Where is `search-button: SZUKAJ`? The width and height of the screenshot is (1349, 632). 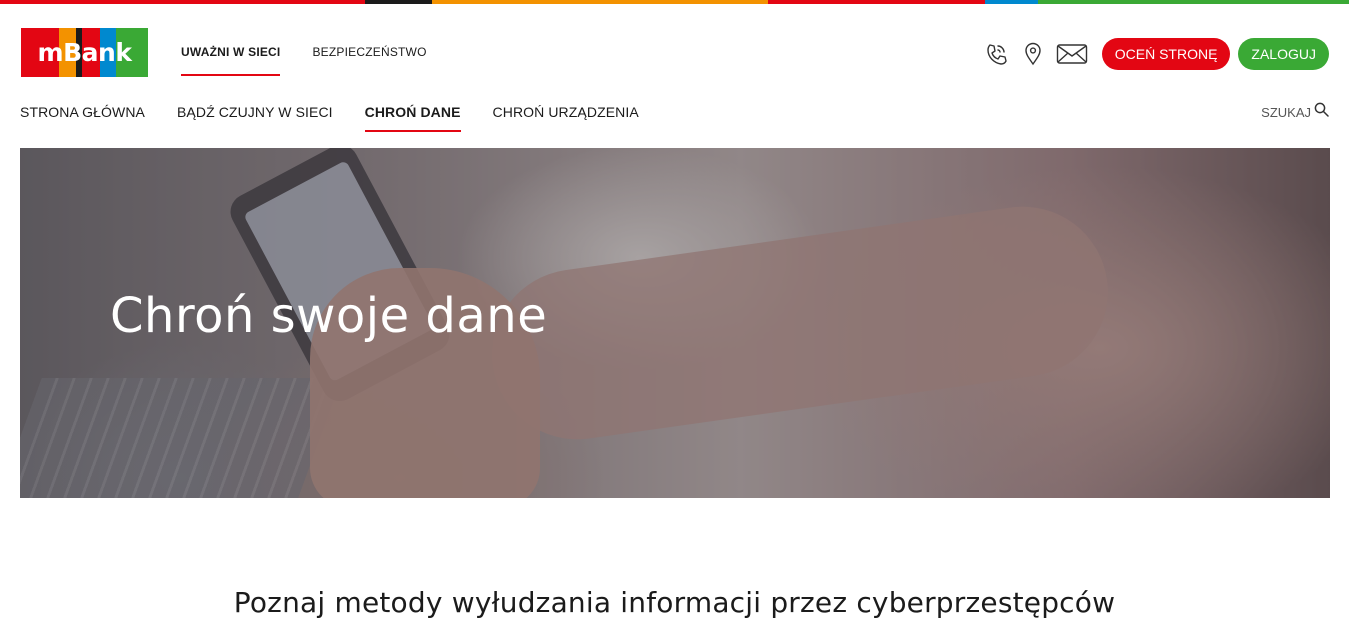
search-button: SZUKAJ is located at coordinates (1295, 108).